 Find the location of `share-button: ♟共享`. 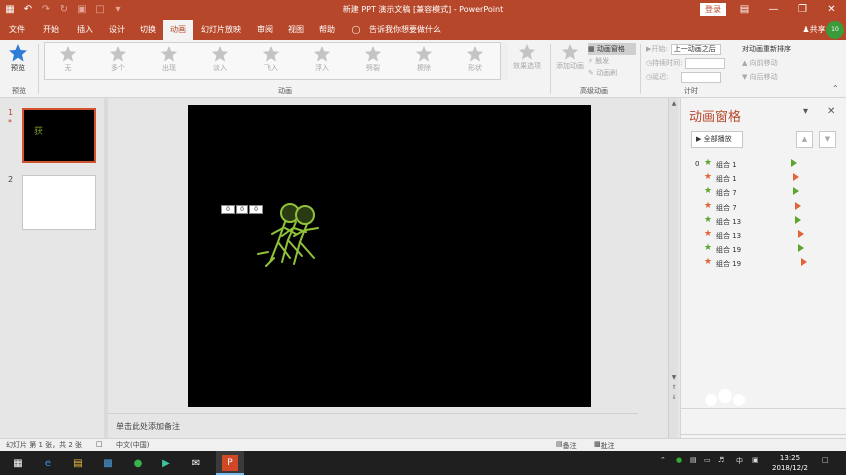

share-button: ♟共享 is located at coordinates (814, 30).